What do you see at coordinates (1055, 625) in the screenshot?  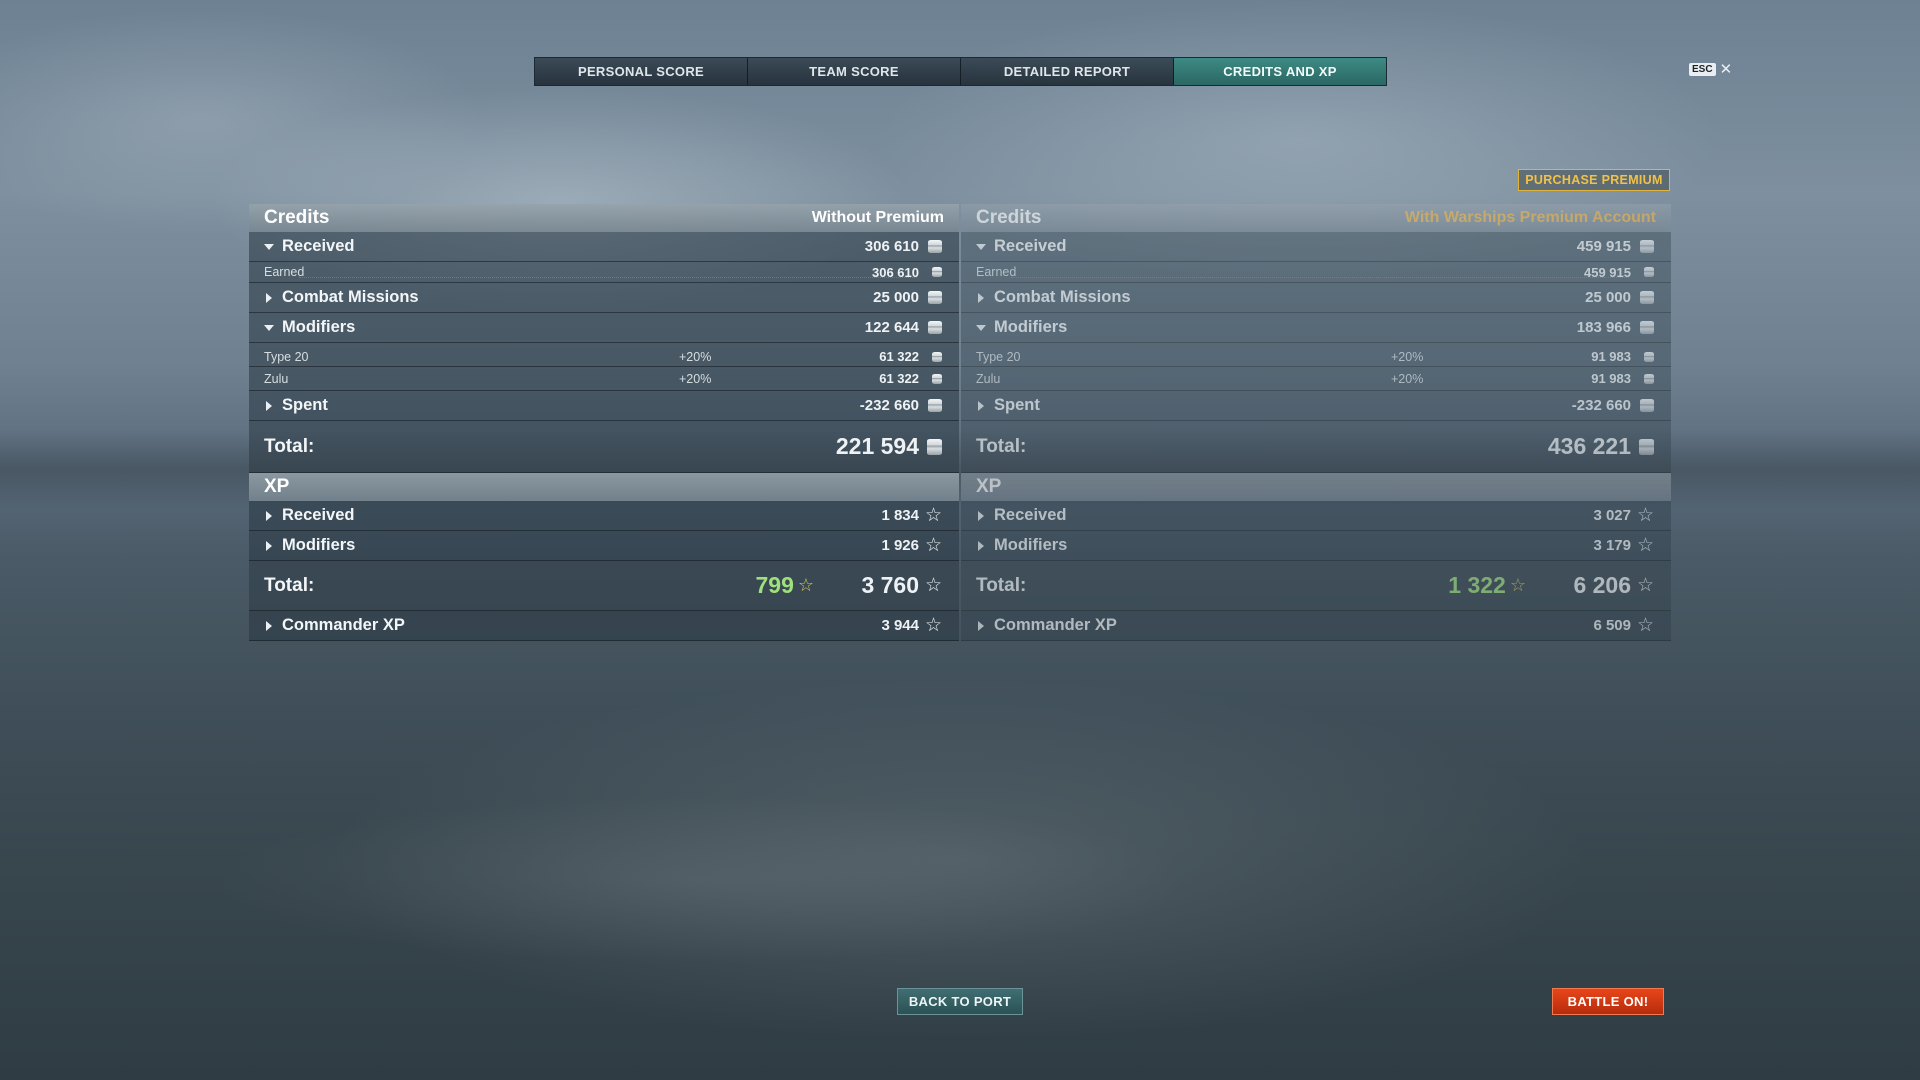 I see `commander-xp-label: Commander XP` at bounding box center [1055, 625].